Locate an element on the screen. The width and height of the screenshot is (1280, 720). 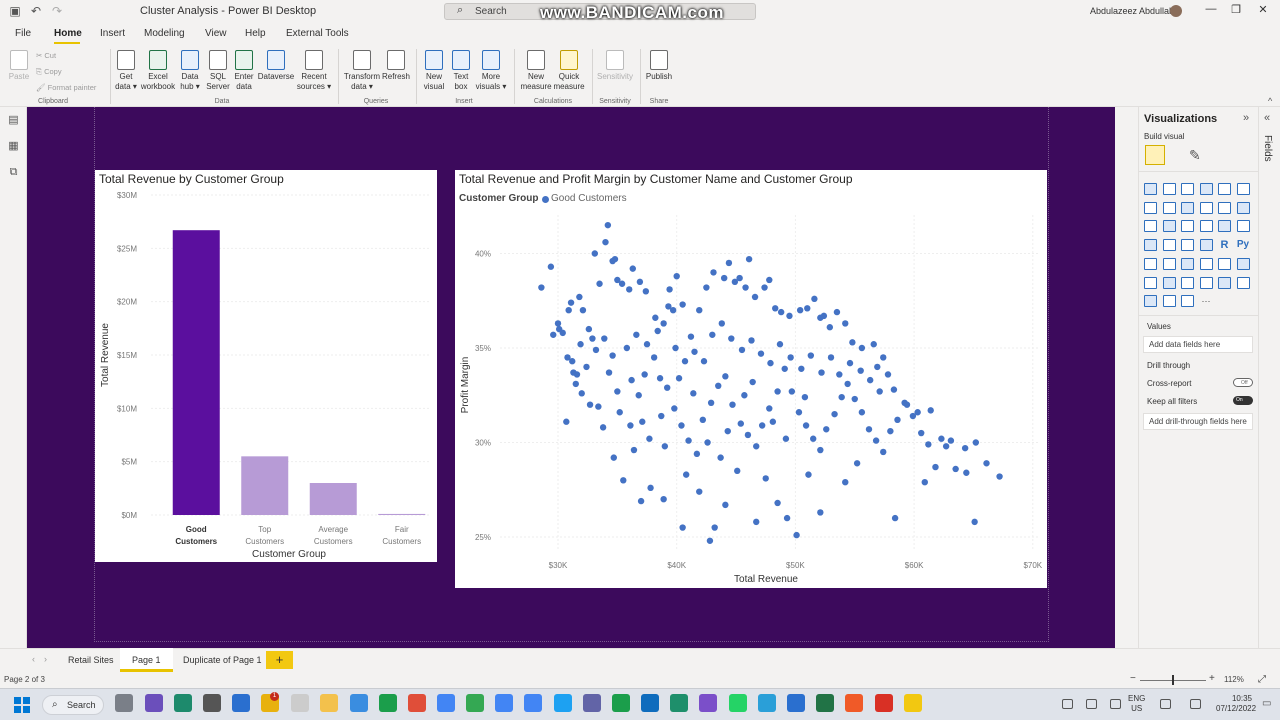
text-box-button: Text box is located at coordinates (461, 71).